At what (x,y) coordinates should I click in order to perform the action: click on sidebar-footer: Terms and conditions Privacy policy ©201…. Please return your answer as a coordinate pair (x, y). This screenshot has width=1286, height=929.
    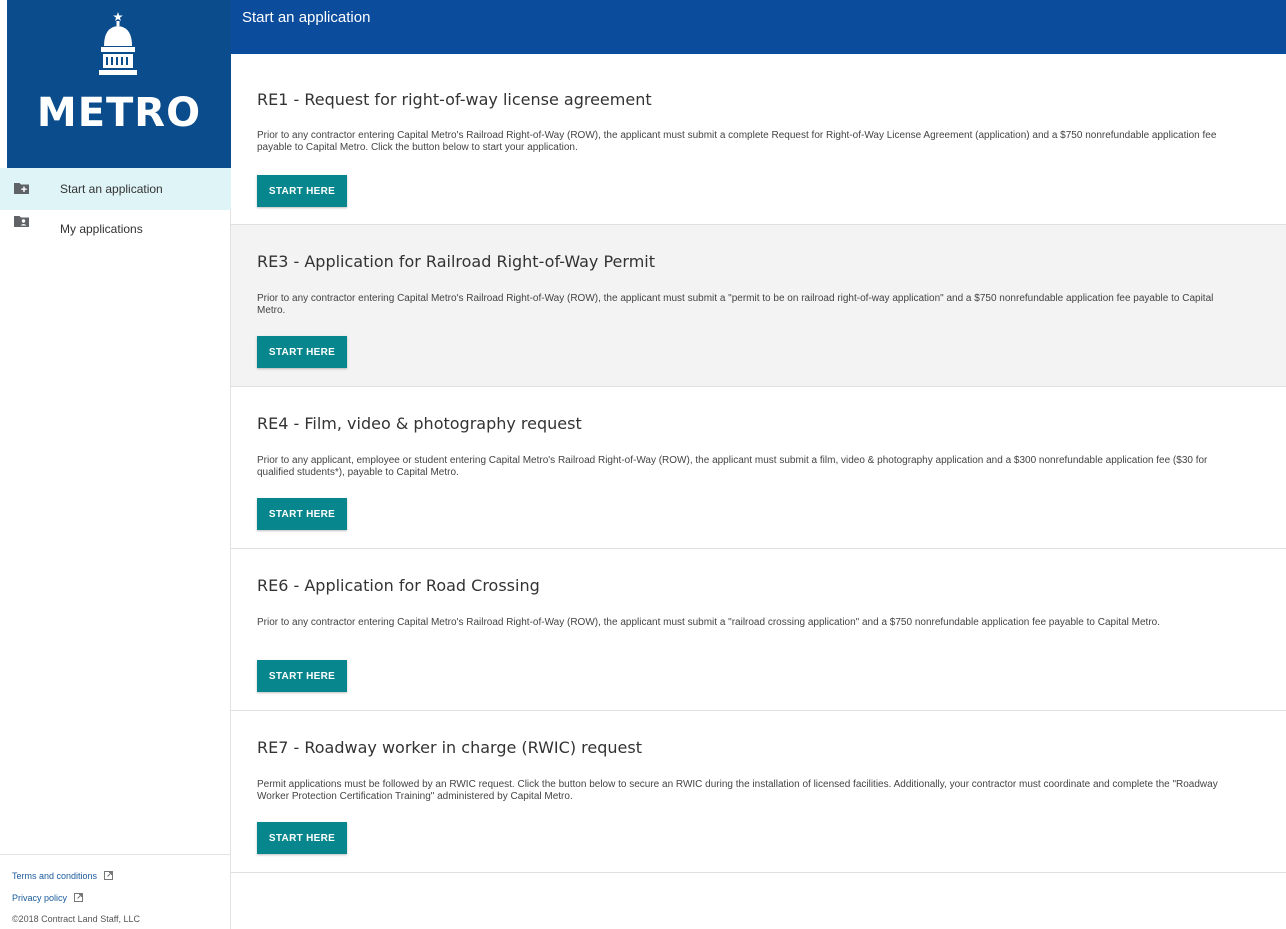
    Looking at the image, I should click on (115, 891).